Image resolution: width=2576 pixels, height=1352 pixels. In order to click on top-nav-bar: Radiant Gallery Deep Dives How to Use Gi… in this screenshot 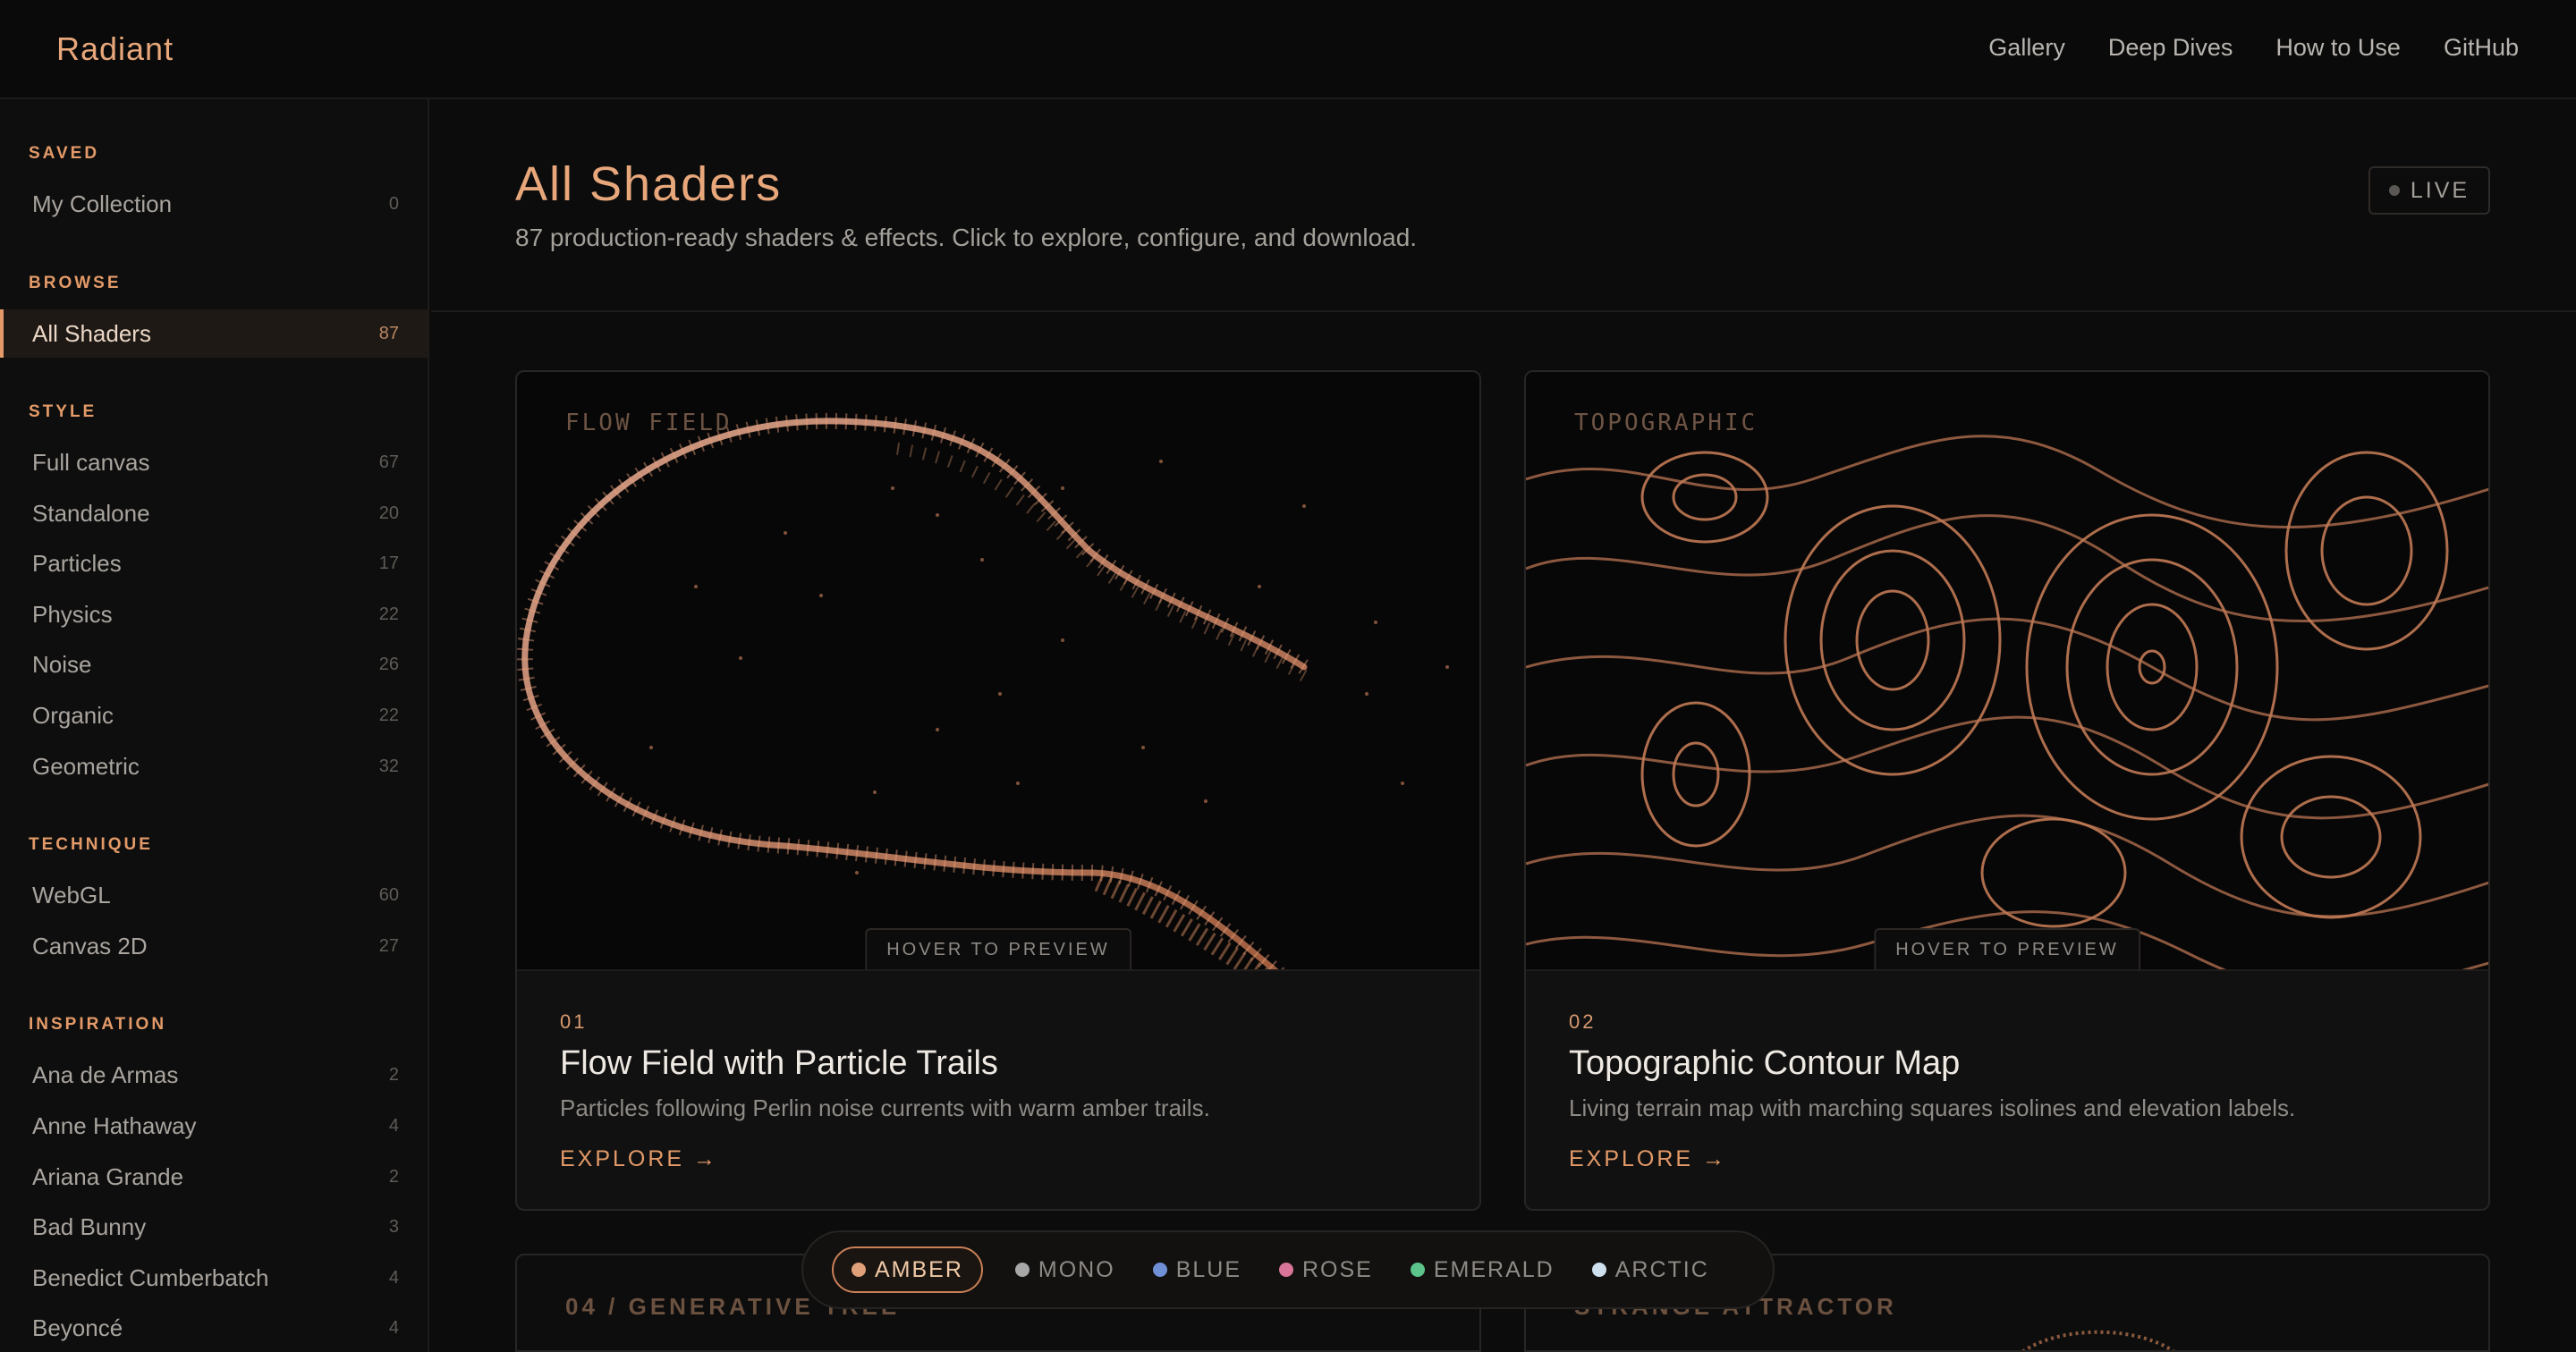, I will do `click(1288, 49)`.